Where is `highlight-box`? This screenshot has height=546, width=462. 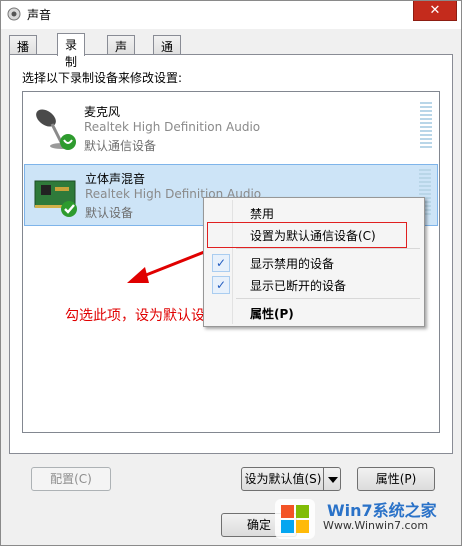
highlight-box is located at coordinates (307, 235).